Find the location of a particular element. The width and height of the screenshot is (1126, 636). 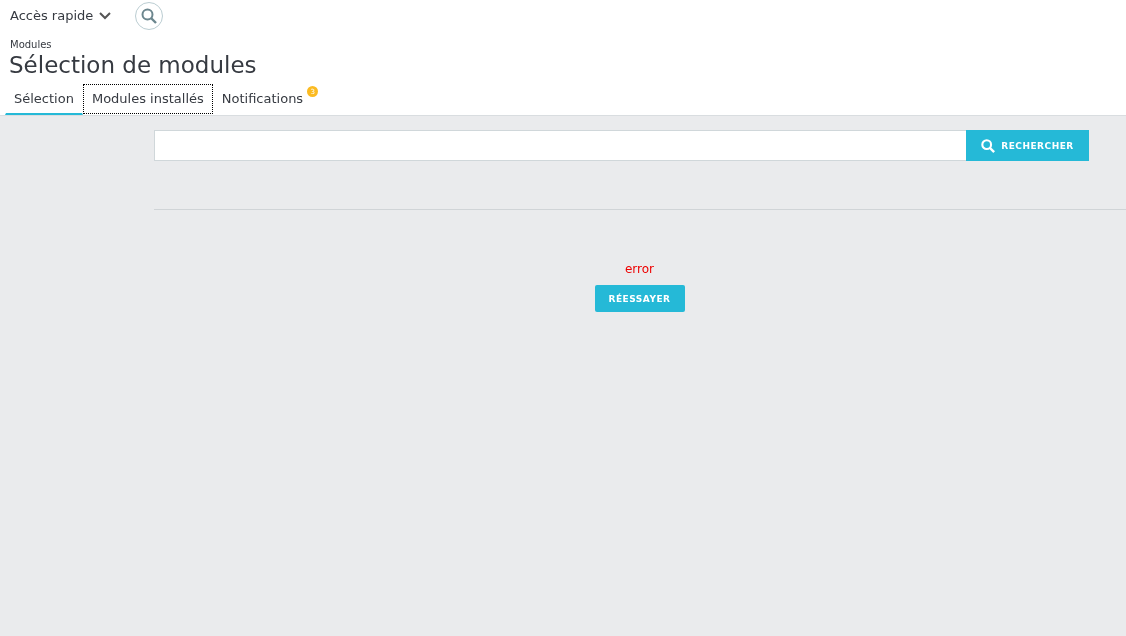

tab: Modules installés is located at coordinates (147, 99).